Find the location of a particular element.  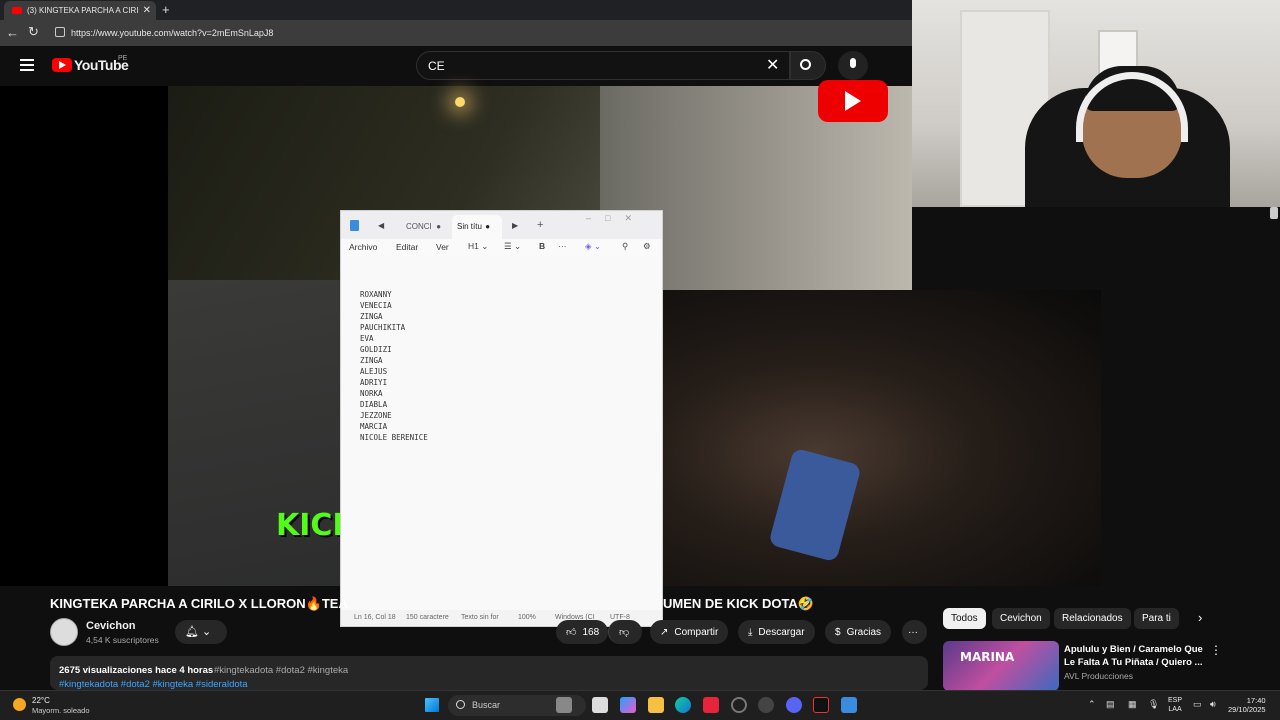

chip-todos: Todos is located at coordinates (964, 618).